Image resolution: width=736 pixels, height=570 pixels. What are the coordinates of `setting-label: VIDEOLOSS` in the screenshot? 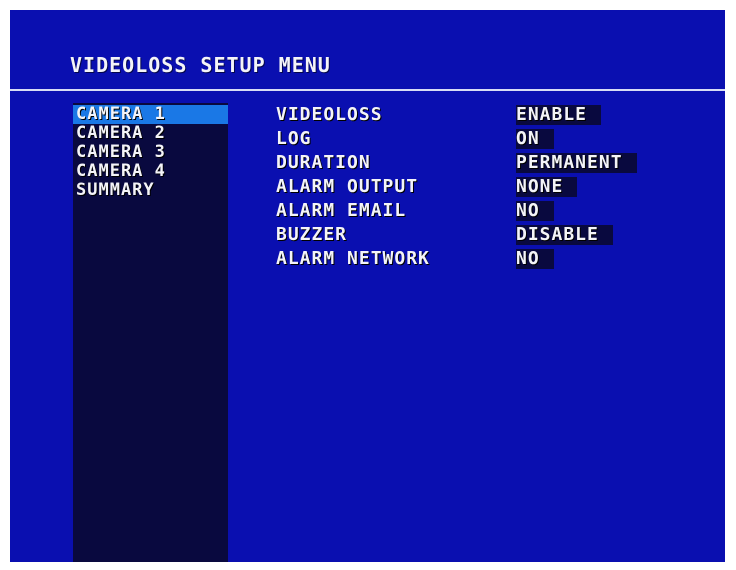 It's located at (329, 114).